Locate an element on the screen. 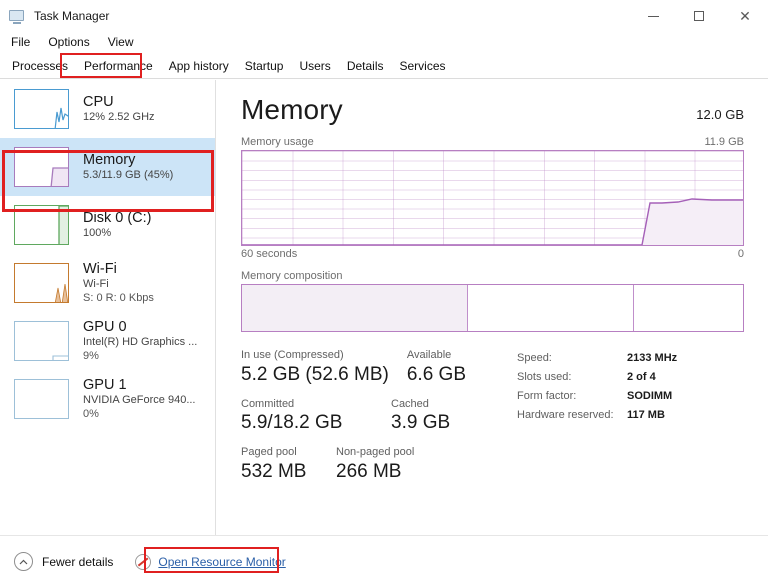  stat-available: Available 6.6 GB is located at coordinates (436, 367).